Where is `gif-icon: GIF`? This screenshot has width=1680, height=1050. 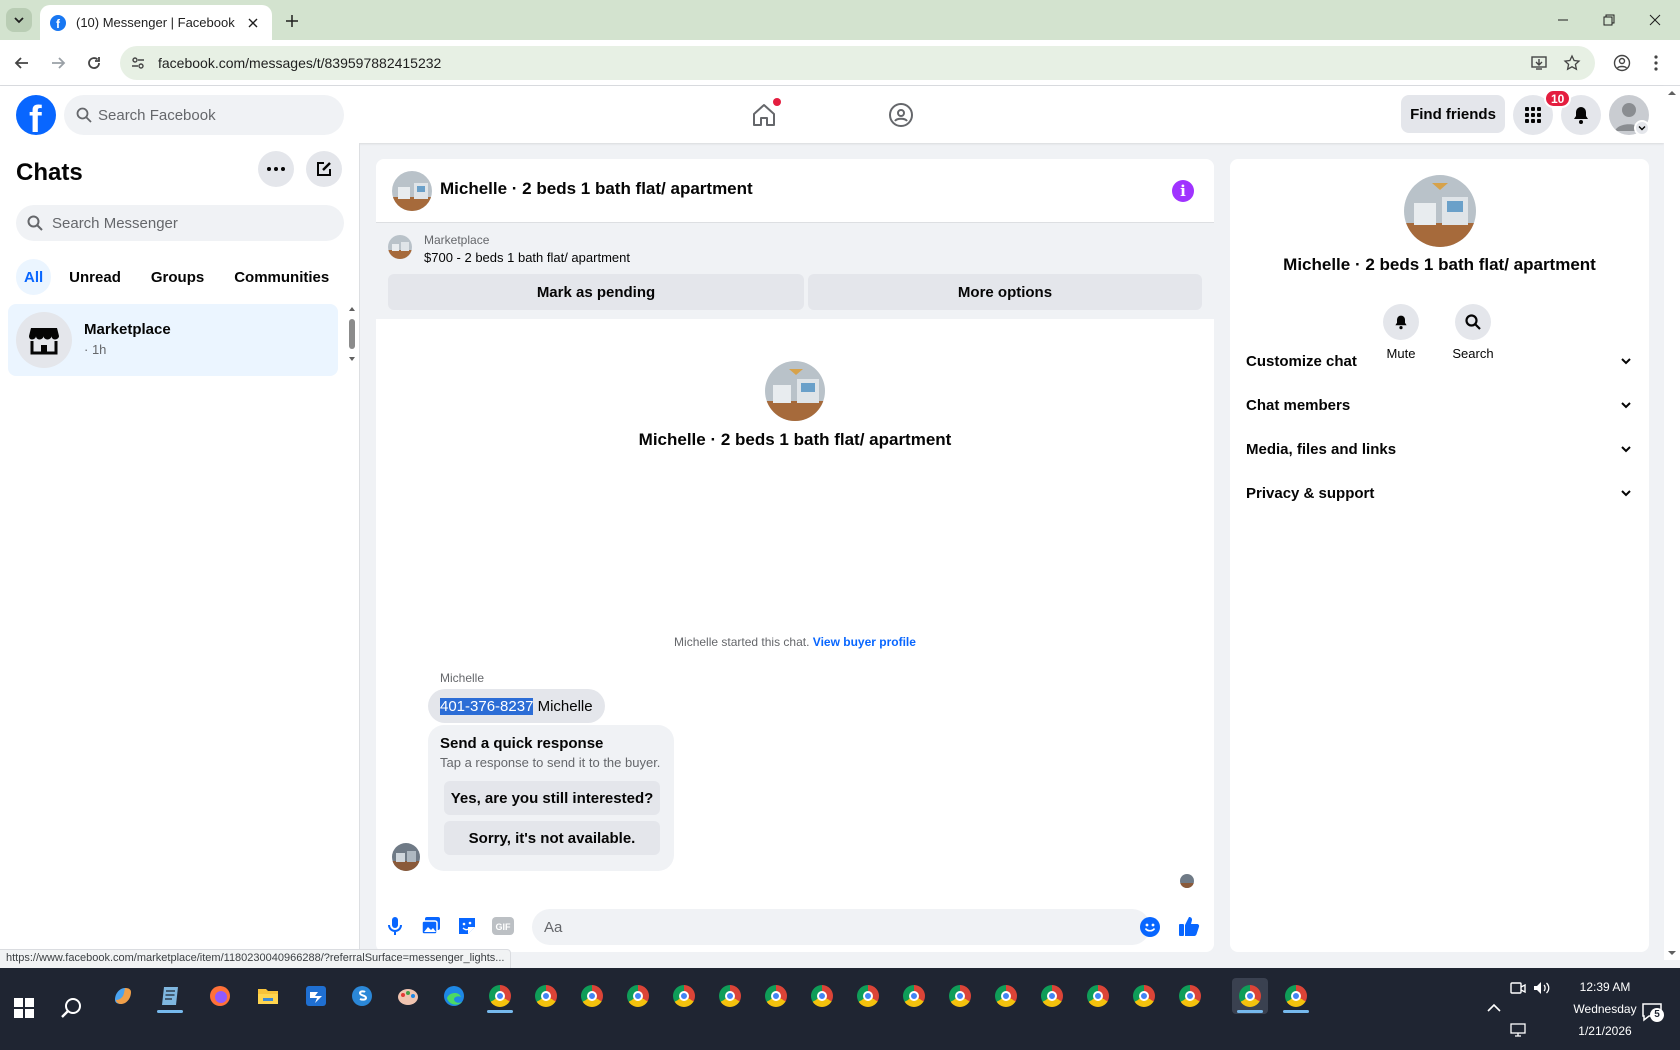
gif-icon: GIF is located at coordinates (503, 926).